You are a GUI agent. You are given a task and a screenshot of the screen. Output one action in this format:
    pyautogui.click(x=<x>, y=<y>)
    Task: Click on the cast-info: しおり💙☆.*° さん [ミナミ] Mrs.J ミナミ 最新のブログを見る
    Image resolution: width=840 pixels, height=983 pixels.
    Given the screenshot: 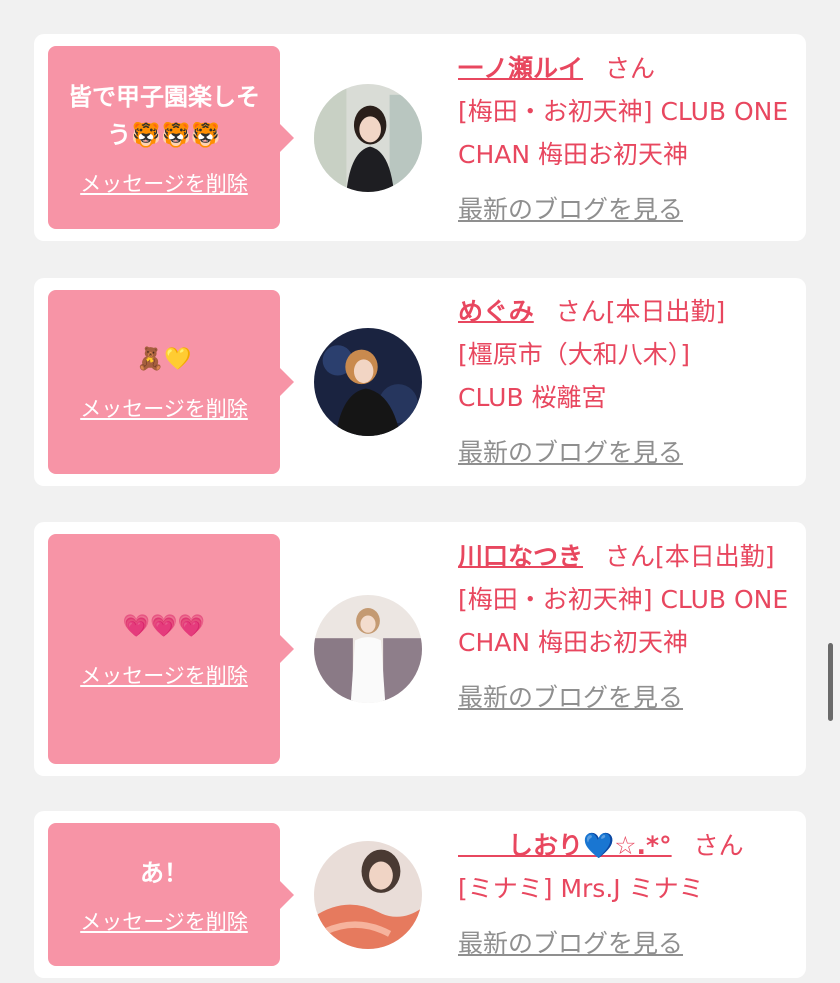 What is the action you would take?
    pyautogui.click(x=628, y=894)
    